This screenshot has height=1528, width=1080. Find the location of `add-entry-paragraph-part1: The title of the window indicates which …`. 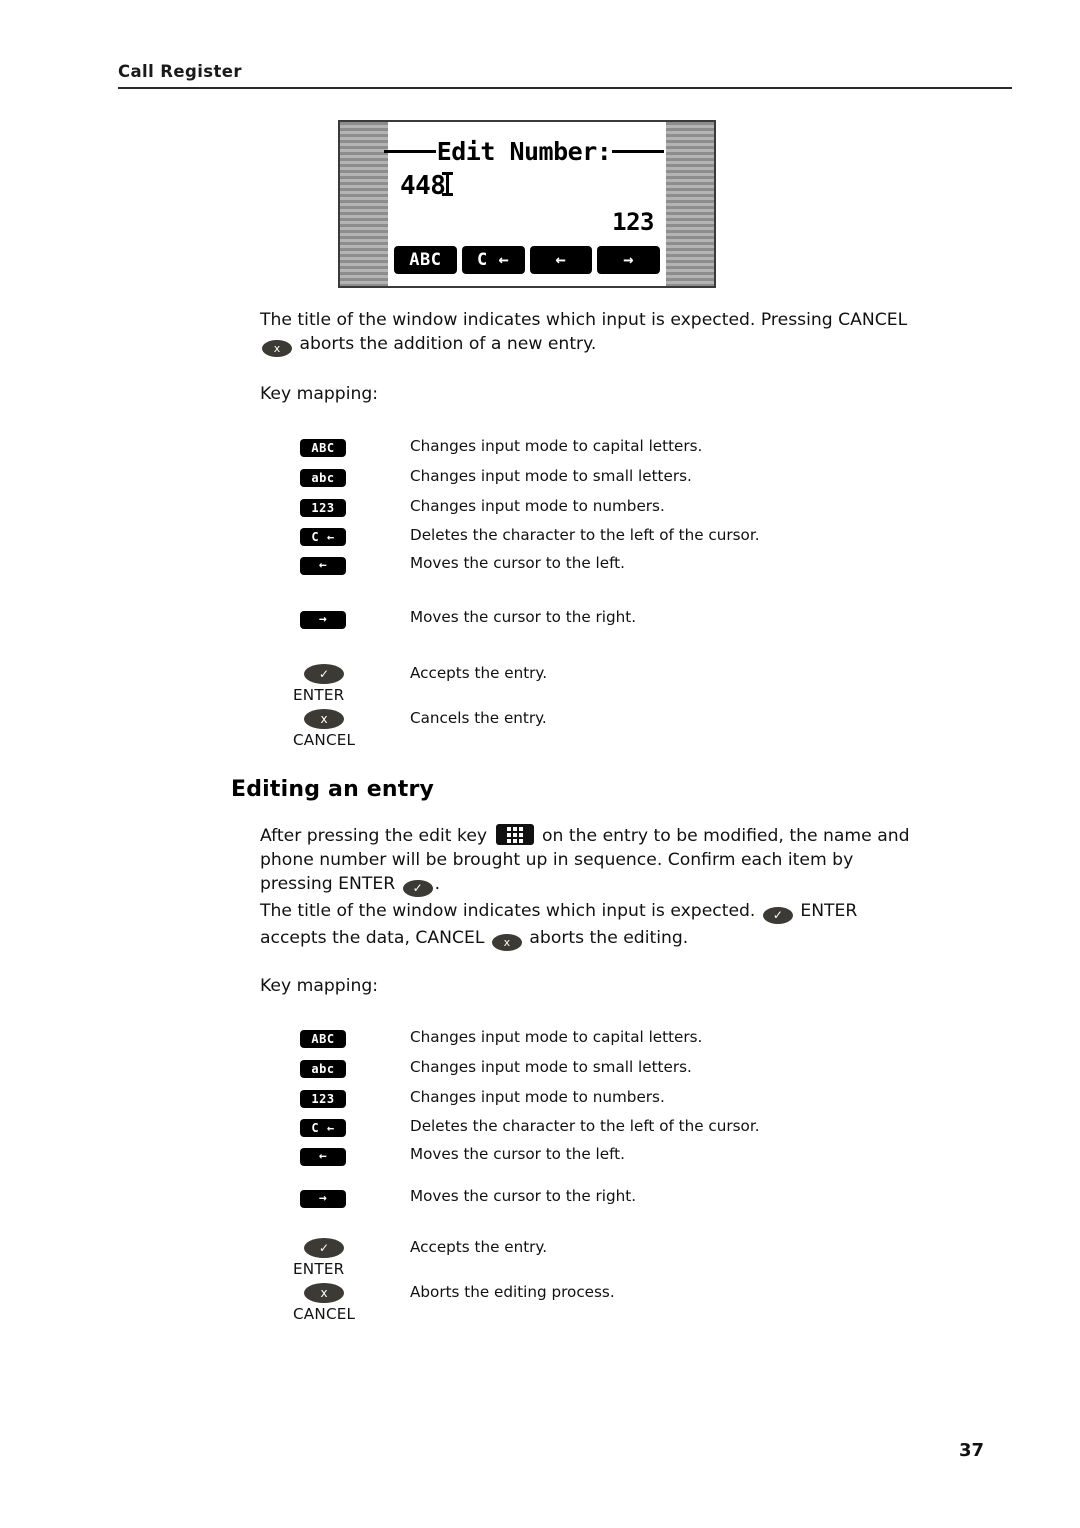

add-entry-paragraph-part1: The title of the window indicates which … is located at coordinates (584, 320).